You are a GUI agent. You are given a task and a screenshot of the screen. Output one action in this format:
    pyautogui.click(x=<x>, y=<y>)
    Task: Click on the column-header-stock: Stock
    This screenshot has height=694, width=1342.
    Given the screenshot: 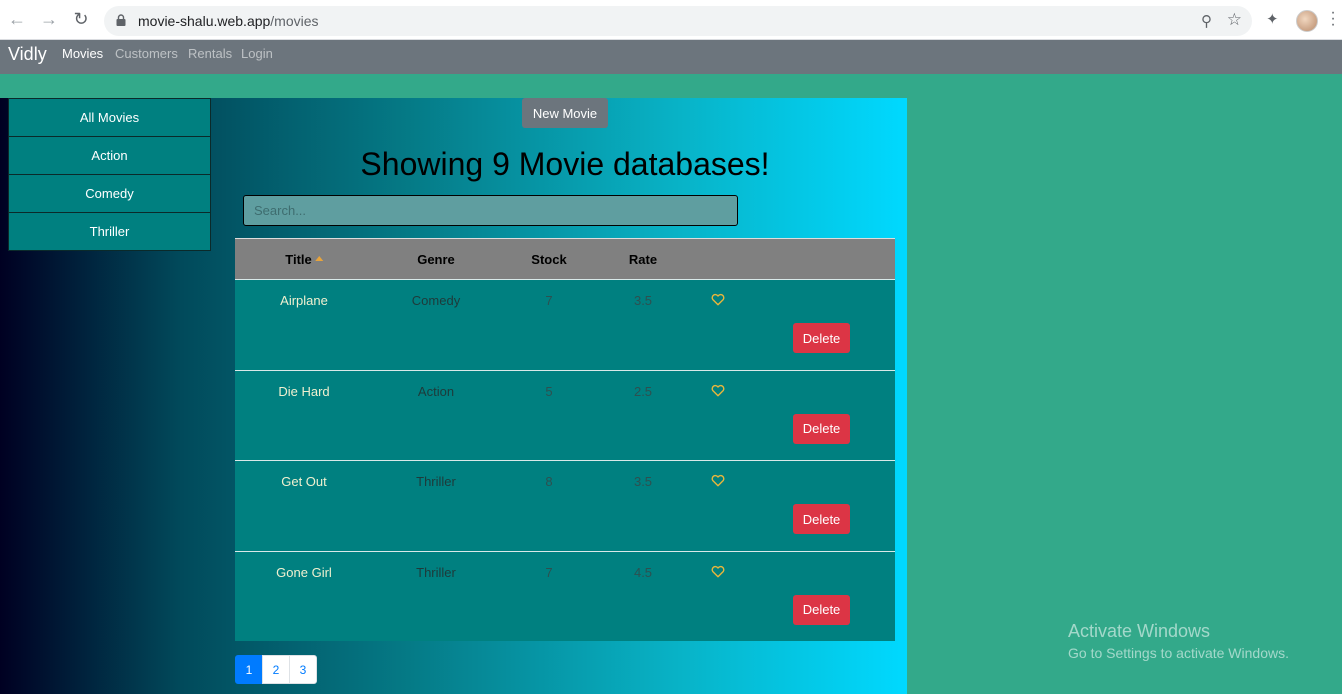 What is the action you would take?
    pyautogui.click(x=548, y=259)
    